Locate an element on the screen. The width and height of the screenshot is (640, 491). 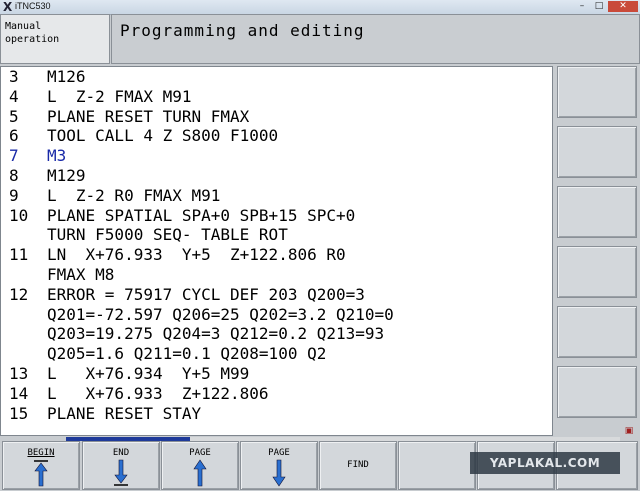
line-text: Q203=19.275 Q204=3 Q212=0.2 Q213=93 is located at coordinates (216, 334).